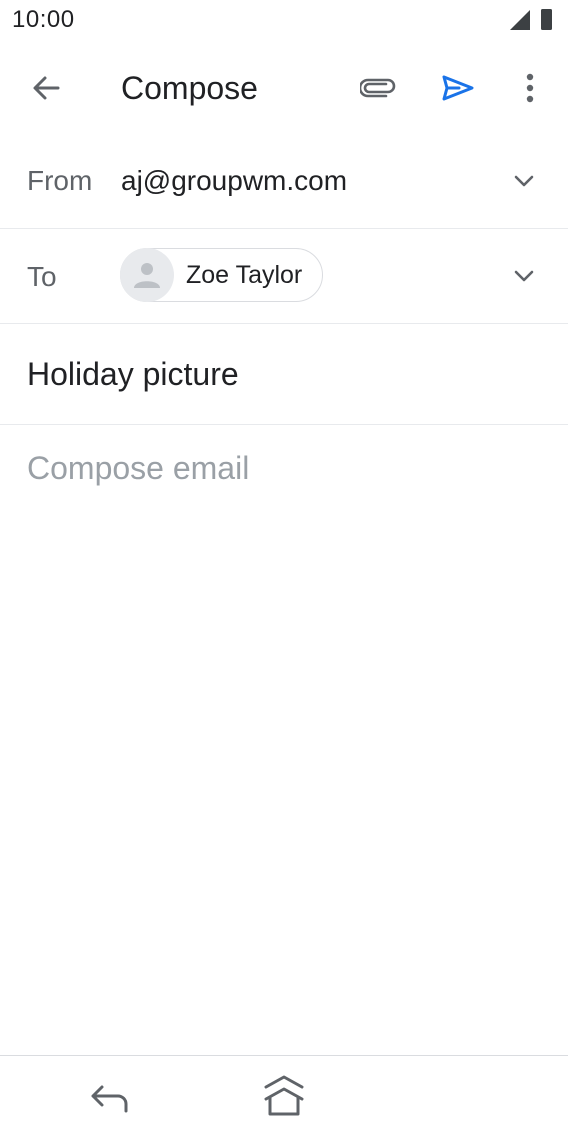 The image size is (568, 1136). I want to click on more-options-button, so click(530, 88).